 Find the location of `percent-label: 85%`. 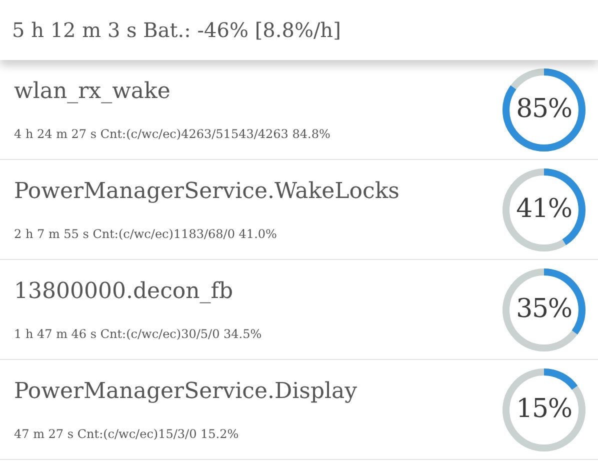

percent-label: 85% is located at coordinates (544, 109).